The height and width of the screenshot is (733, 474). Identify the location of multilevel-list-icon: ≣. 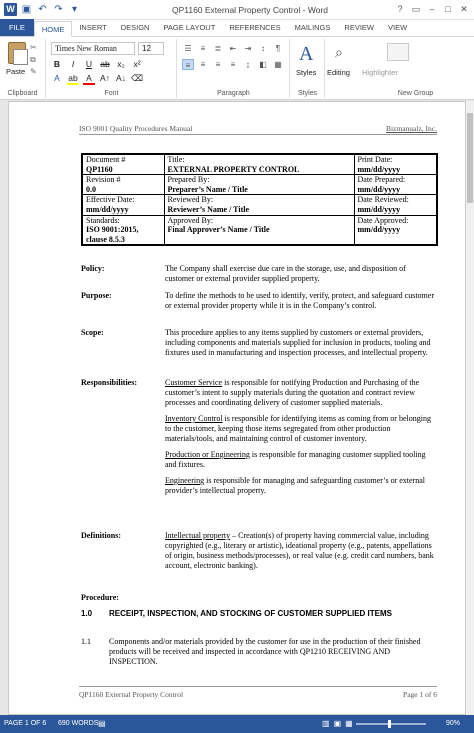
(218, 48).